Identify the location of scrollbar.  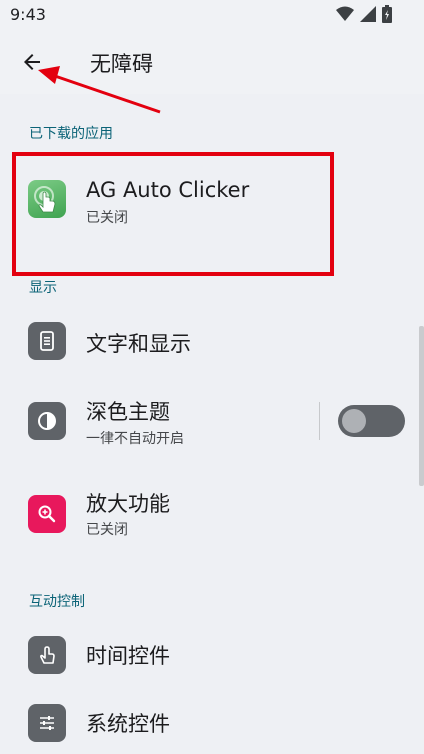
(421, 406).